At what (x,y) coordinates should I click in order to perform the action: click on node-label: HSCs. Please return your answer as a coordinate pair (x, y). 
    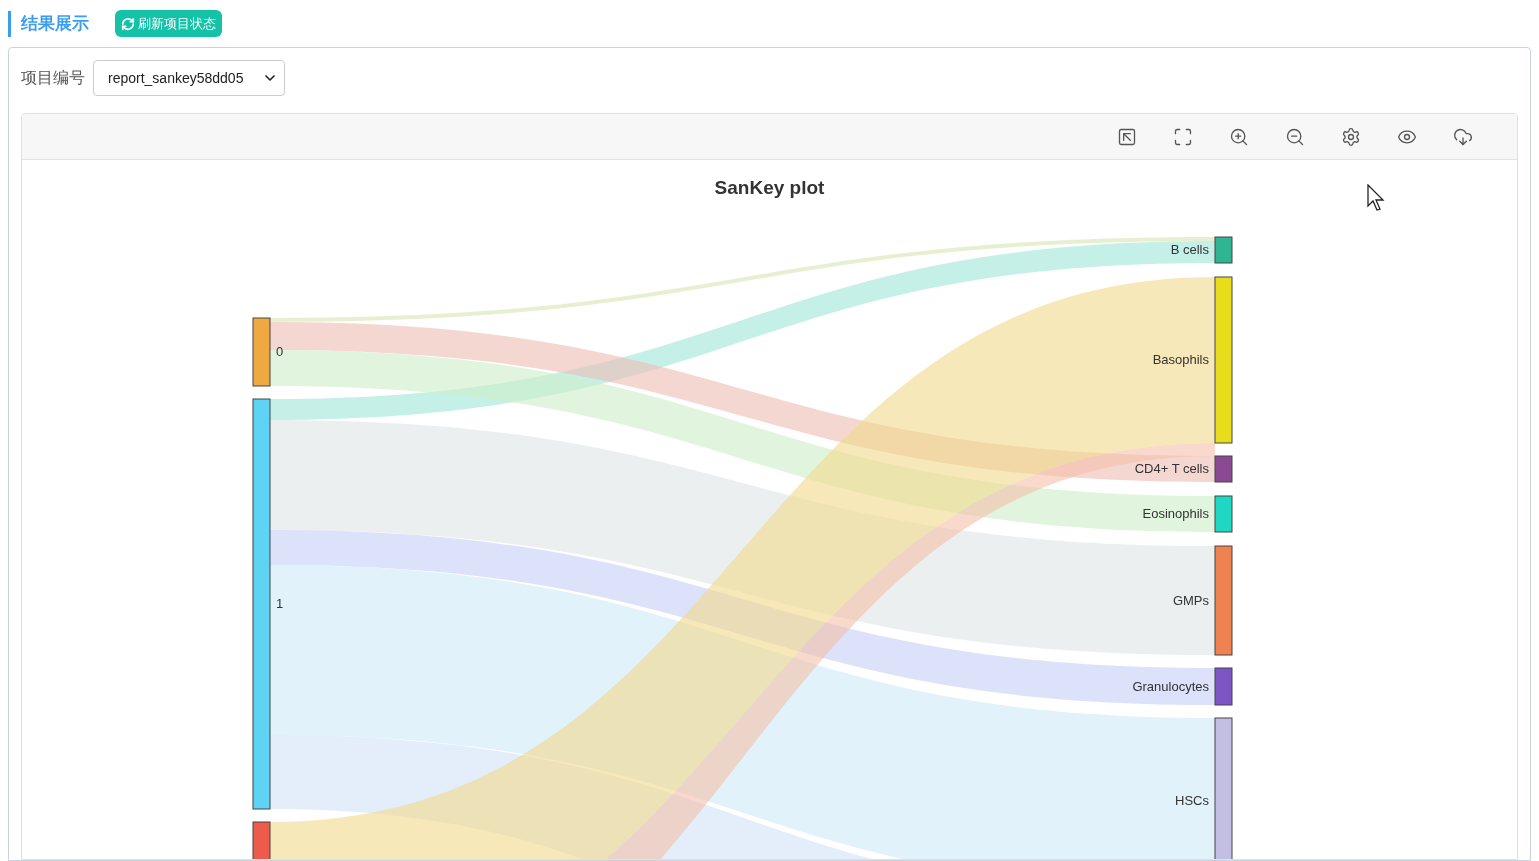
    Looking at the image, I should click on (1192, 800).